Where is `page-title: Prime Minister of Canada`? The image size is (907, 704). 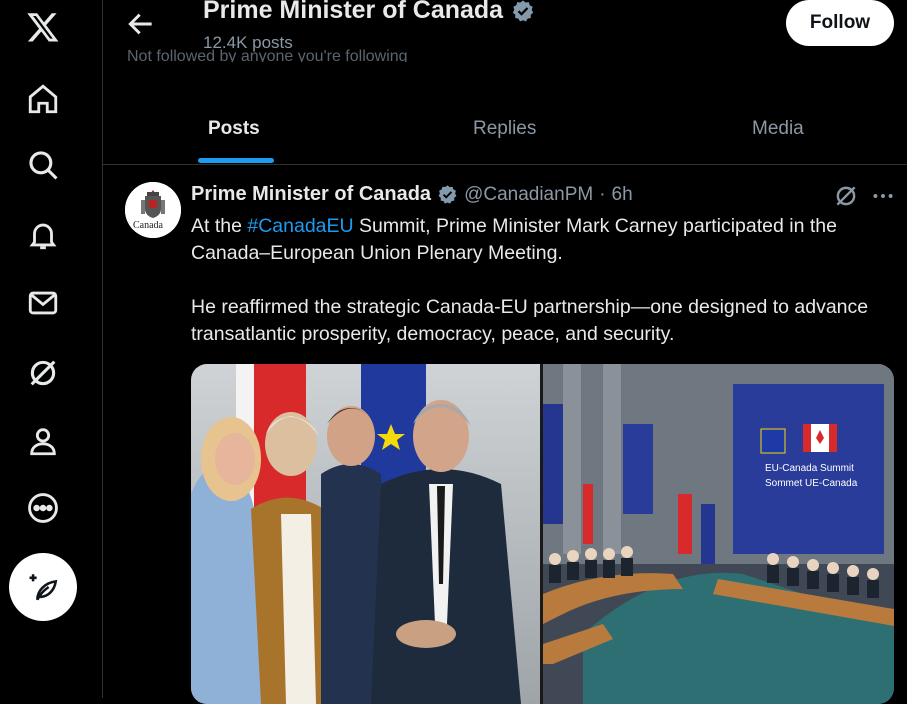
page-title: Prime Minister of Canada is located at coordinates (369, 12).